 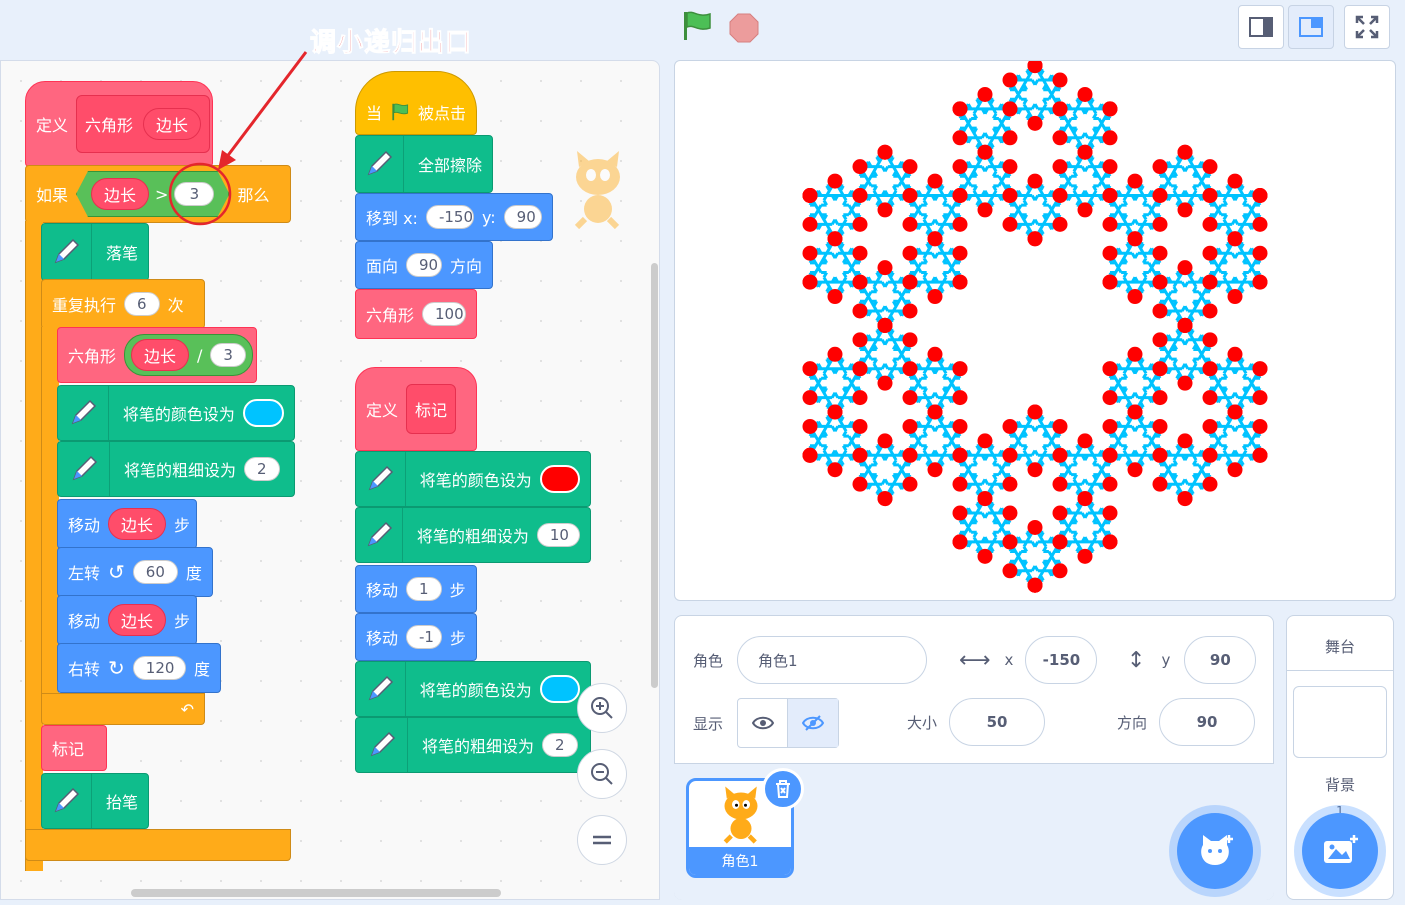 I want to click on delete-sprite-button, so click(x=783, y=789).